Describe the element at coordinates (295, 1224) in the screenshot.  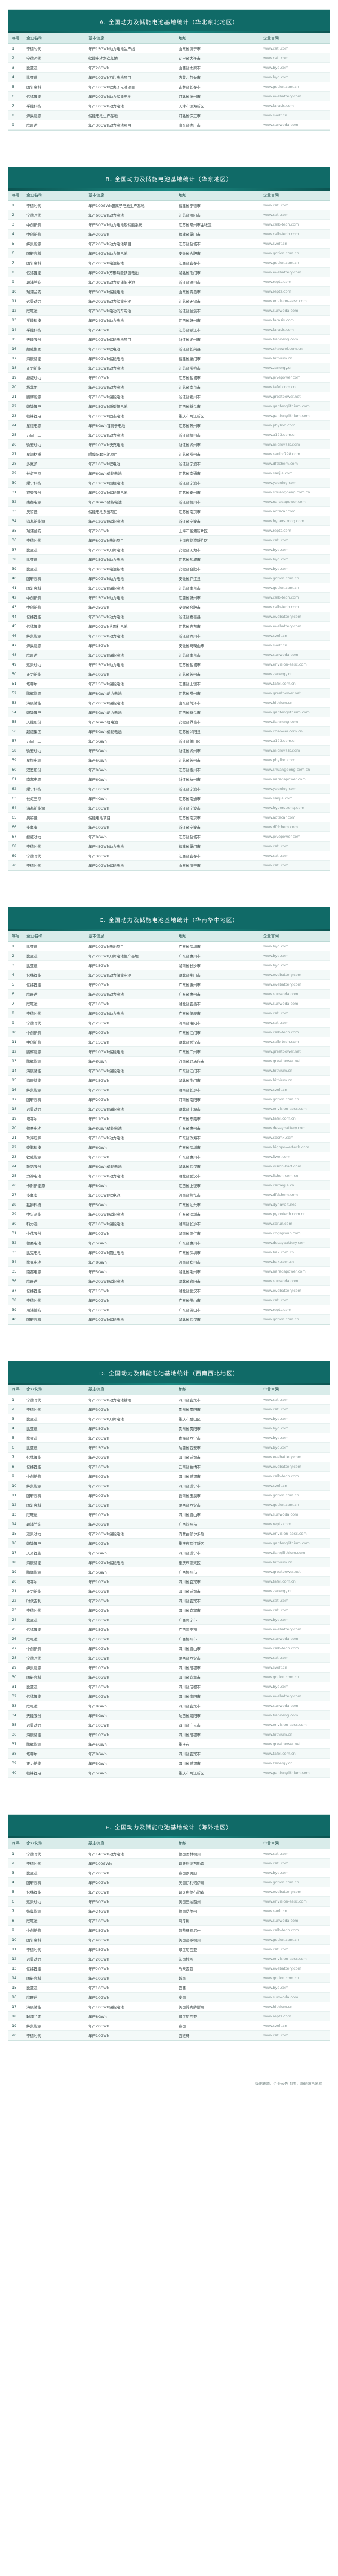
I see `company-website: www.corun.com` at that location.